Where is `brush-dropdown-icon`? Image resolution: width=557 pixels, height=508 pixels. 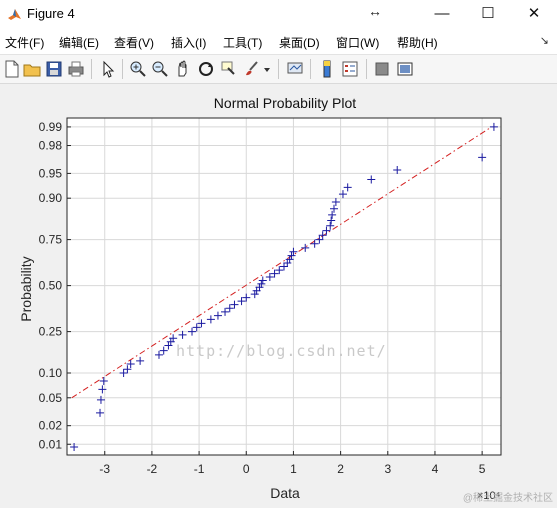
brush-dropdown-icon is located at coordinates (267, 69).